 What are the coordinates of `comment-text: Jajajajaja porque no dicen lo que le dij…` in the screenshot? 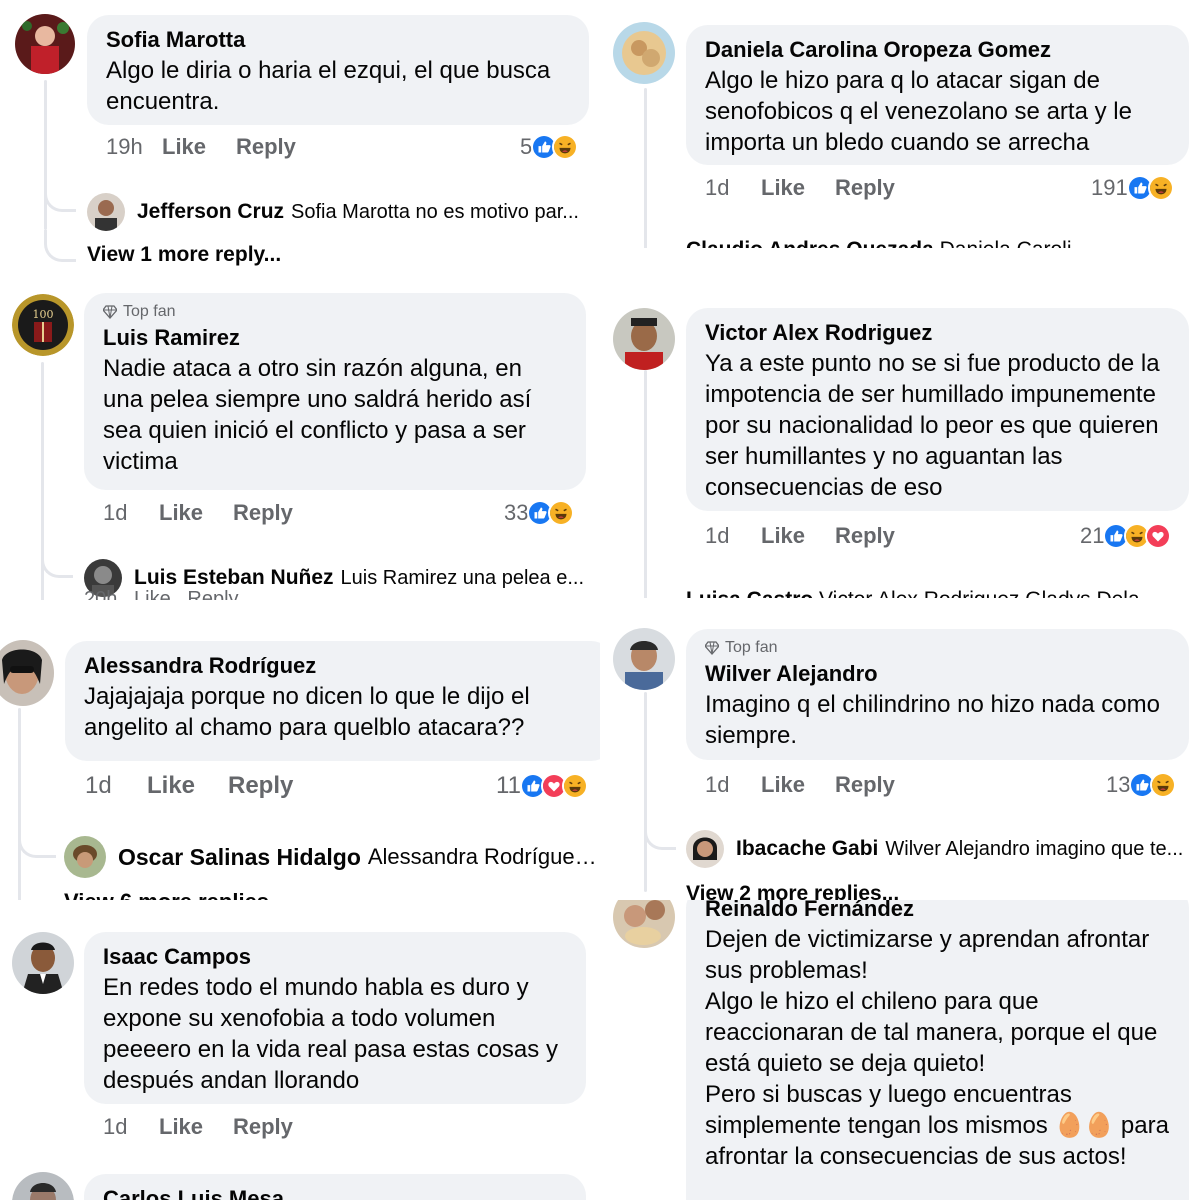 It's located at (307, 712).